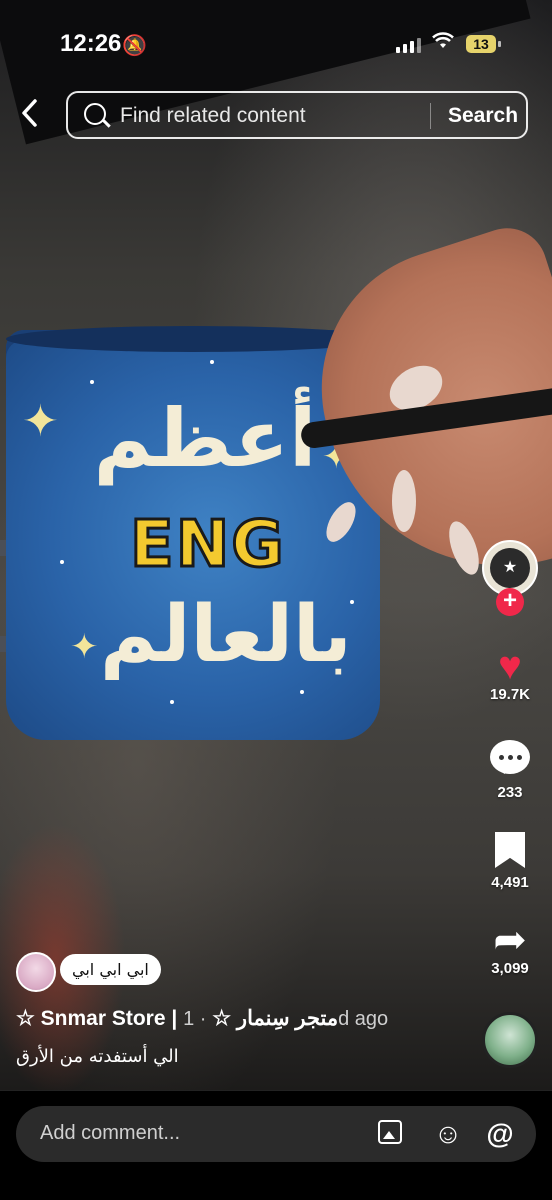  Describe the element at coordinates (390, 1132) in the screenshot. I see `image-icon` at that location.